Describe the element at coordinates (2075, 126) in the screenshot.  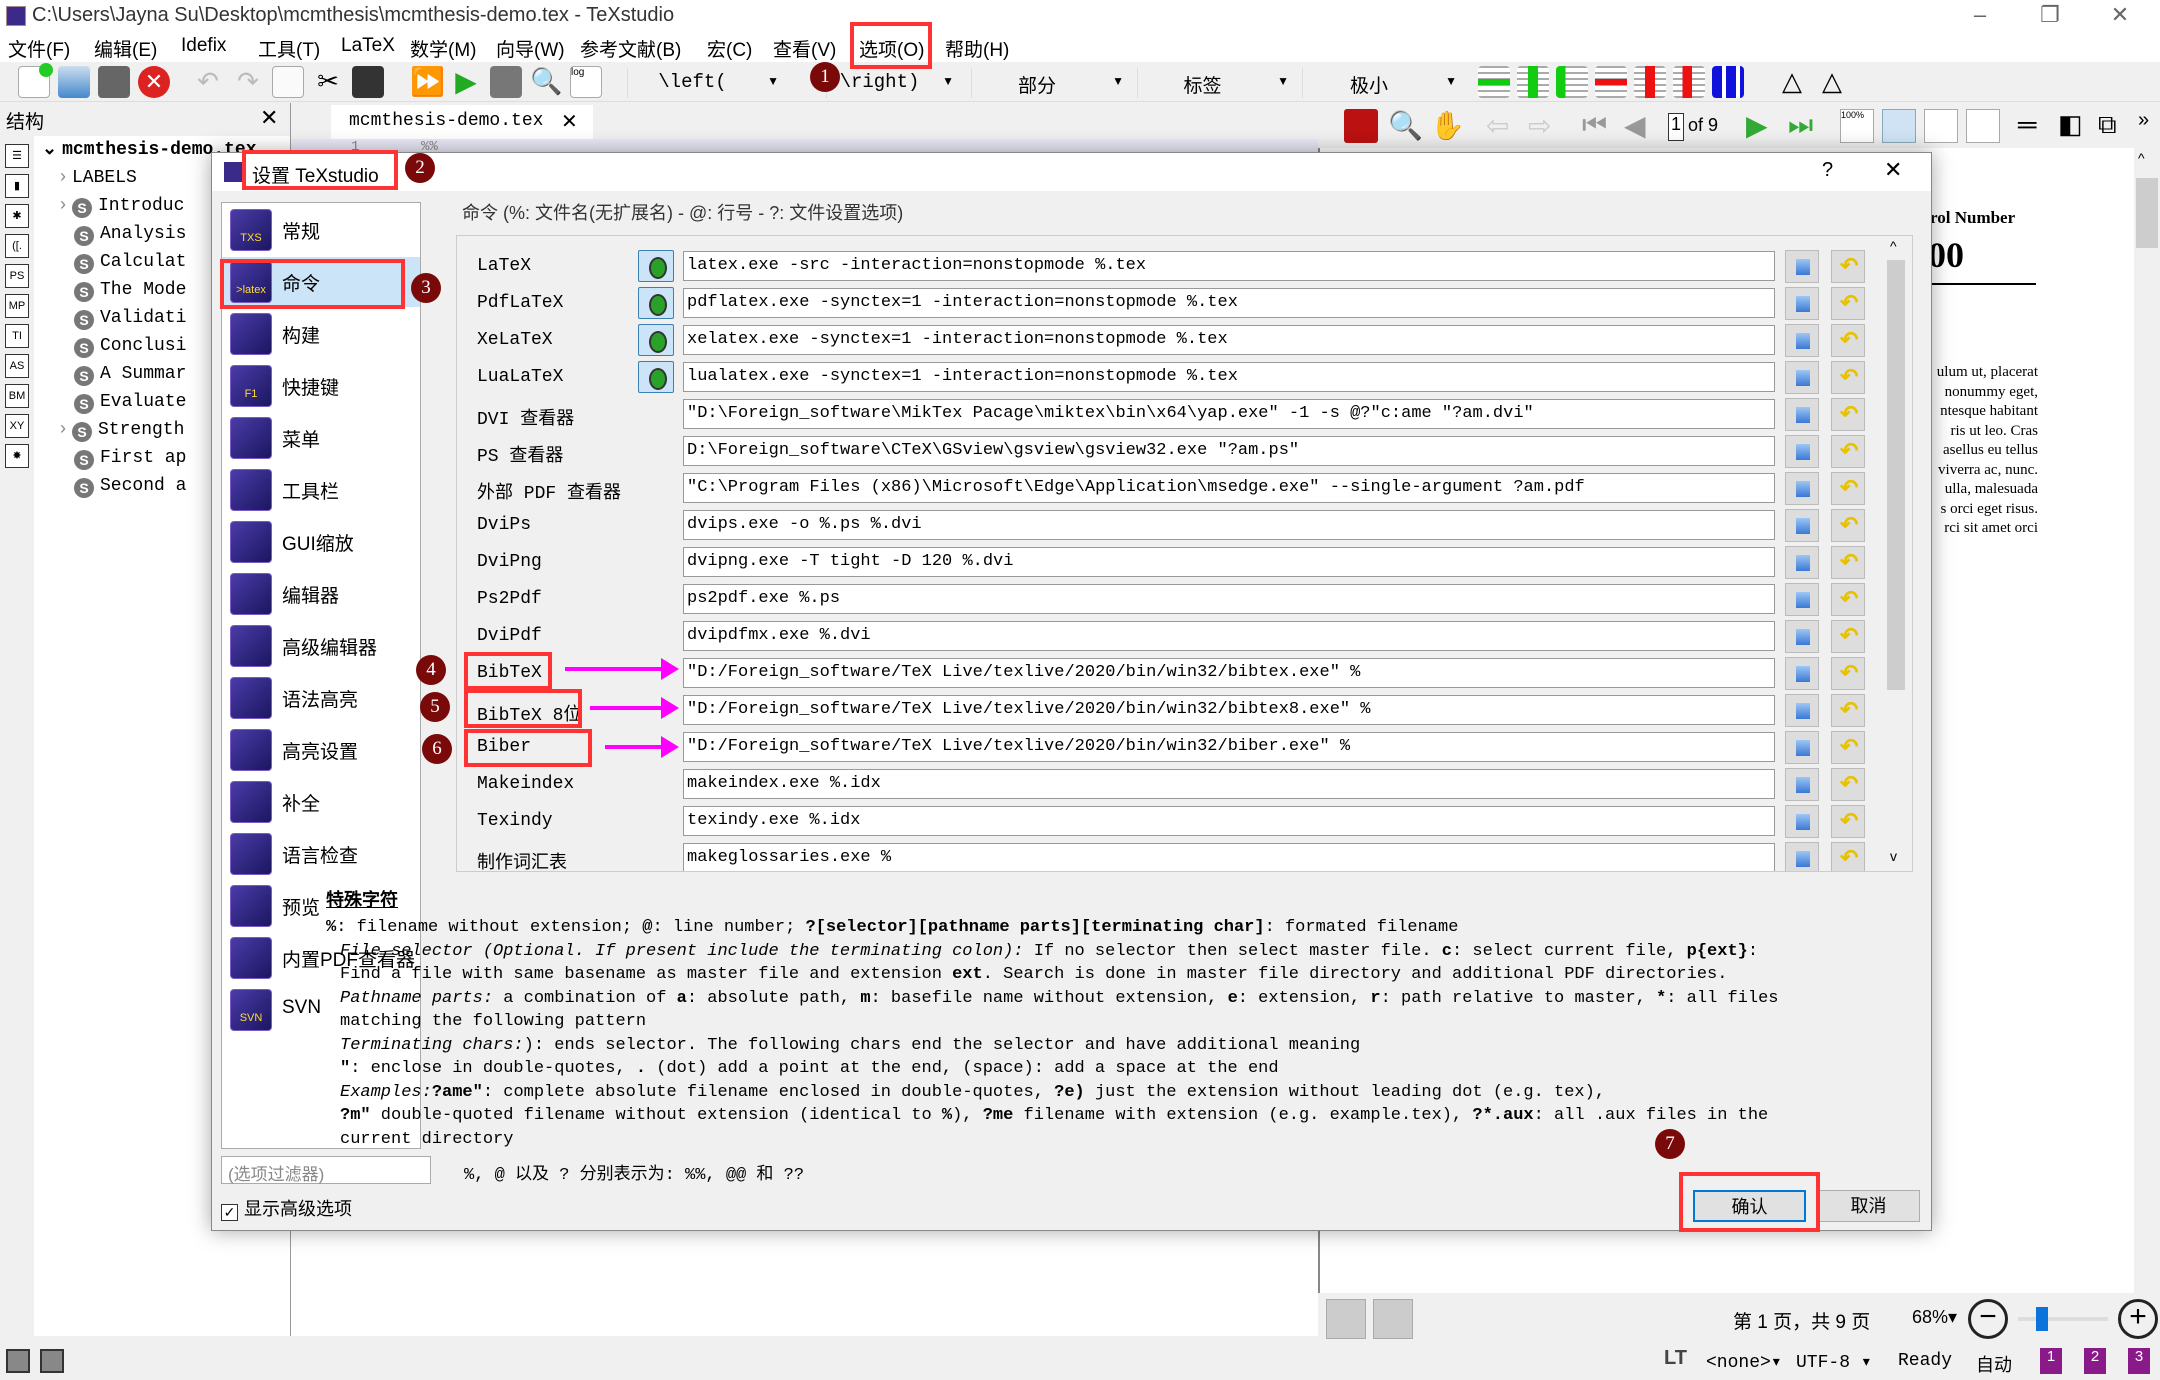
I see `toggle-sidebar-icon: ◧` at that location.